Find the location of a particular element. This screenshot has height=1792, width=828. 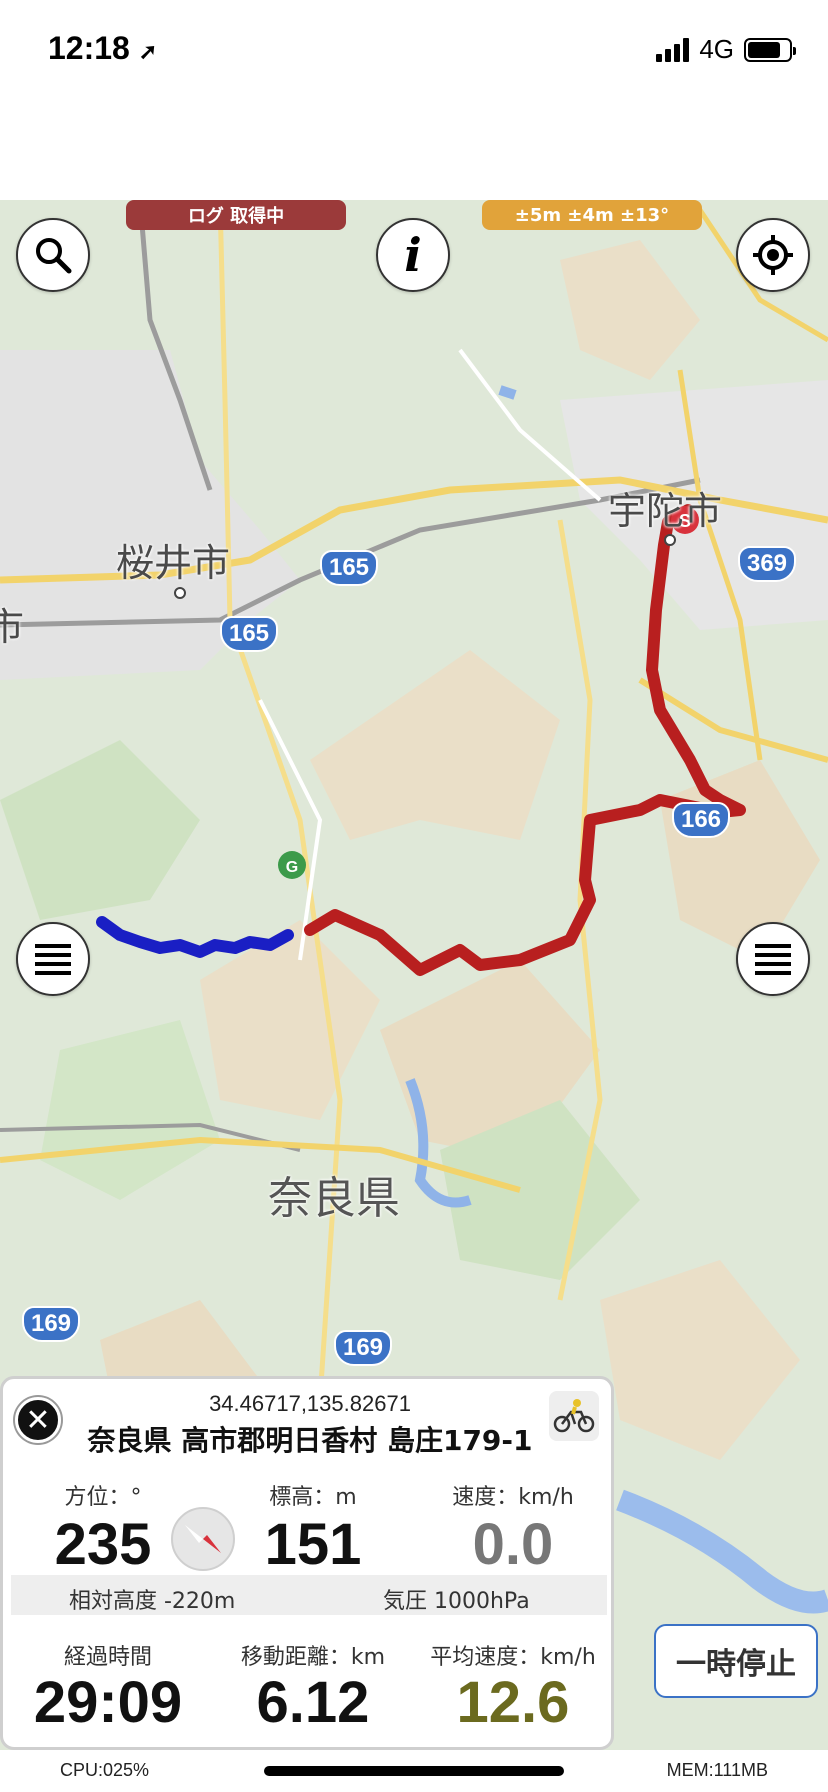

left-menu-button is located at coordinates (53, 959).